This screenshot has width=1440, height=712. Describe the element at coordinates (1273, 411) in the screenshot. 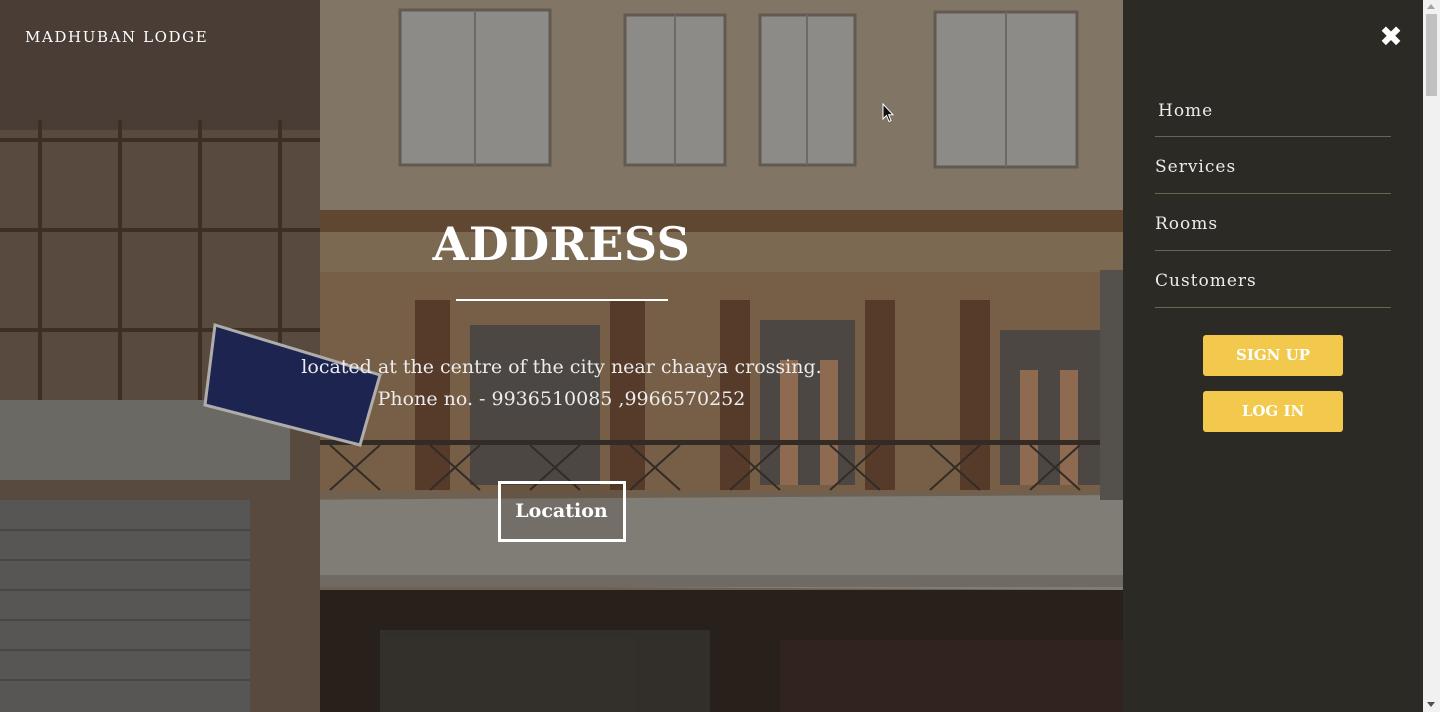

I see `login-button: LOG IN` at that location.